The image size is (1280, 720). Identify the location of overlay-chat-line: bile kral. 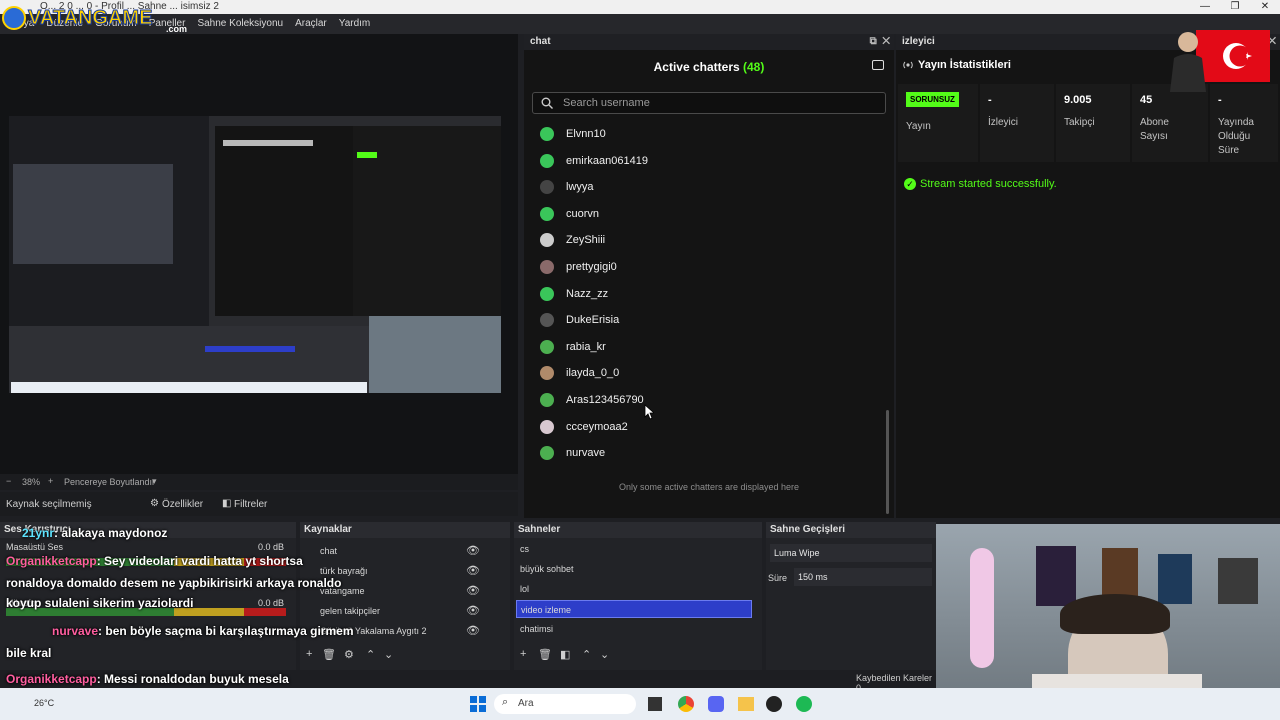
(28, 653).